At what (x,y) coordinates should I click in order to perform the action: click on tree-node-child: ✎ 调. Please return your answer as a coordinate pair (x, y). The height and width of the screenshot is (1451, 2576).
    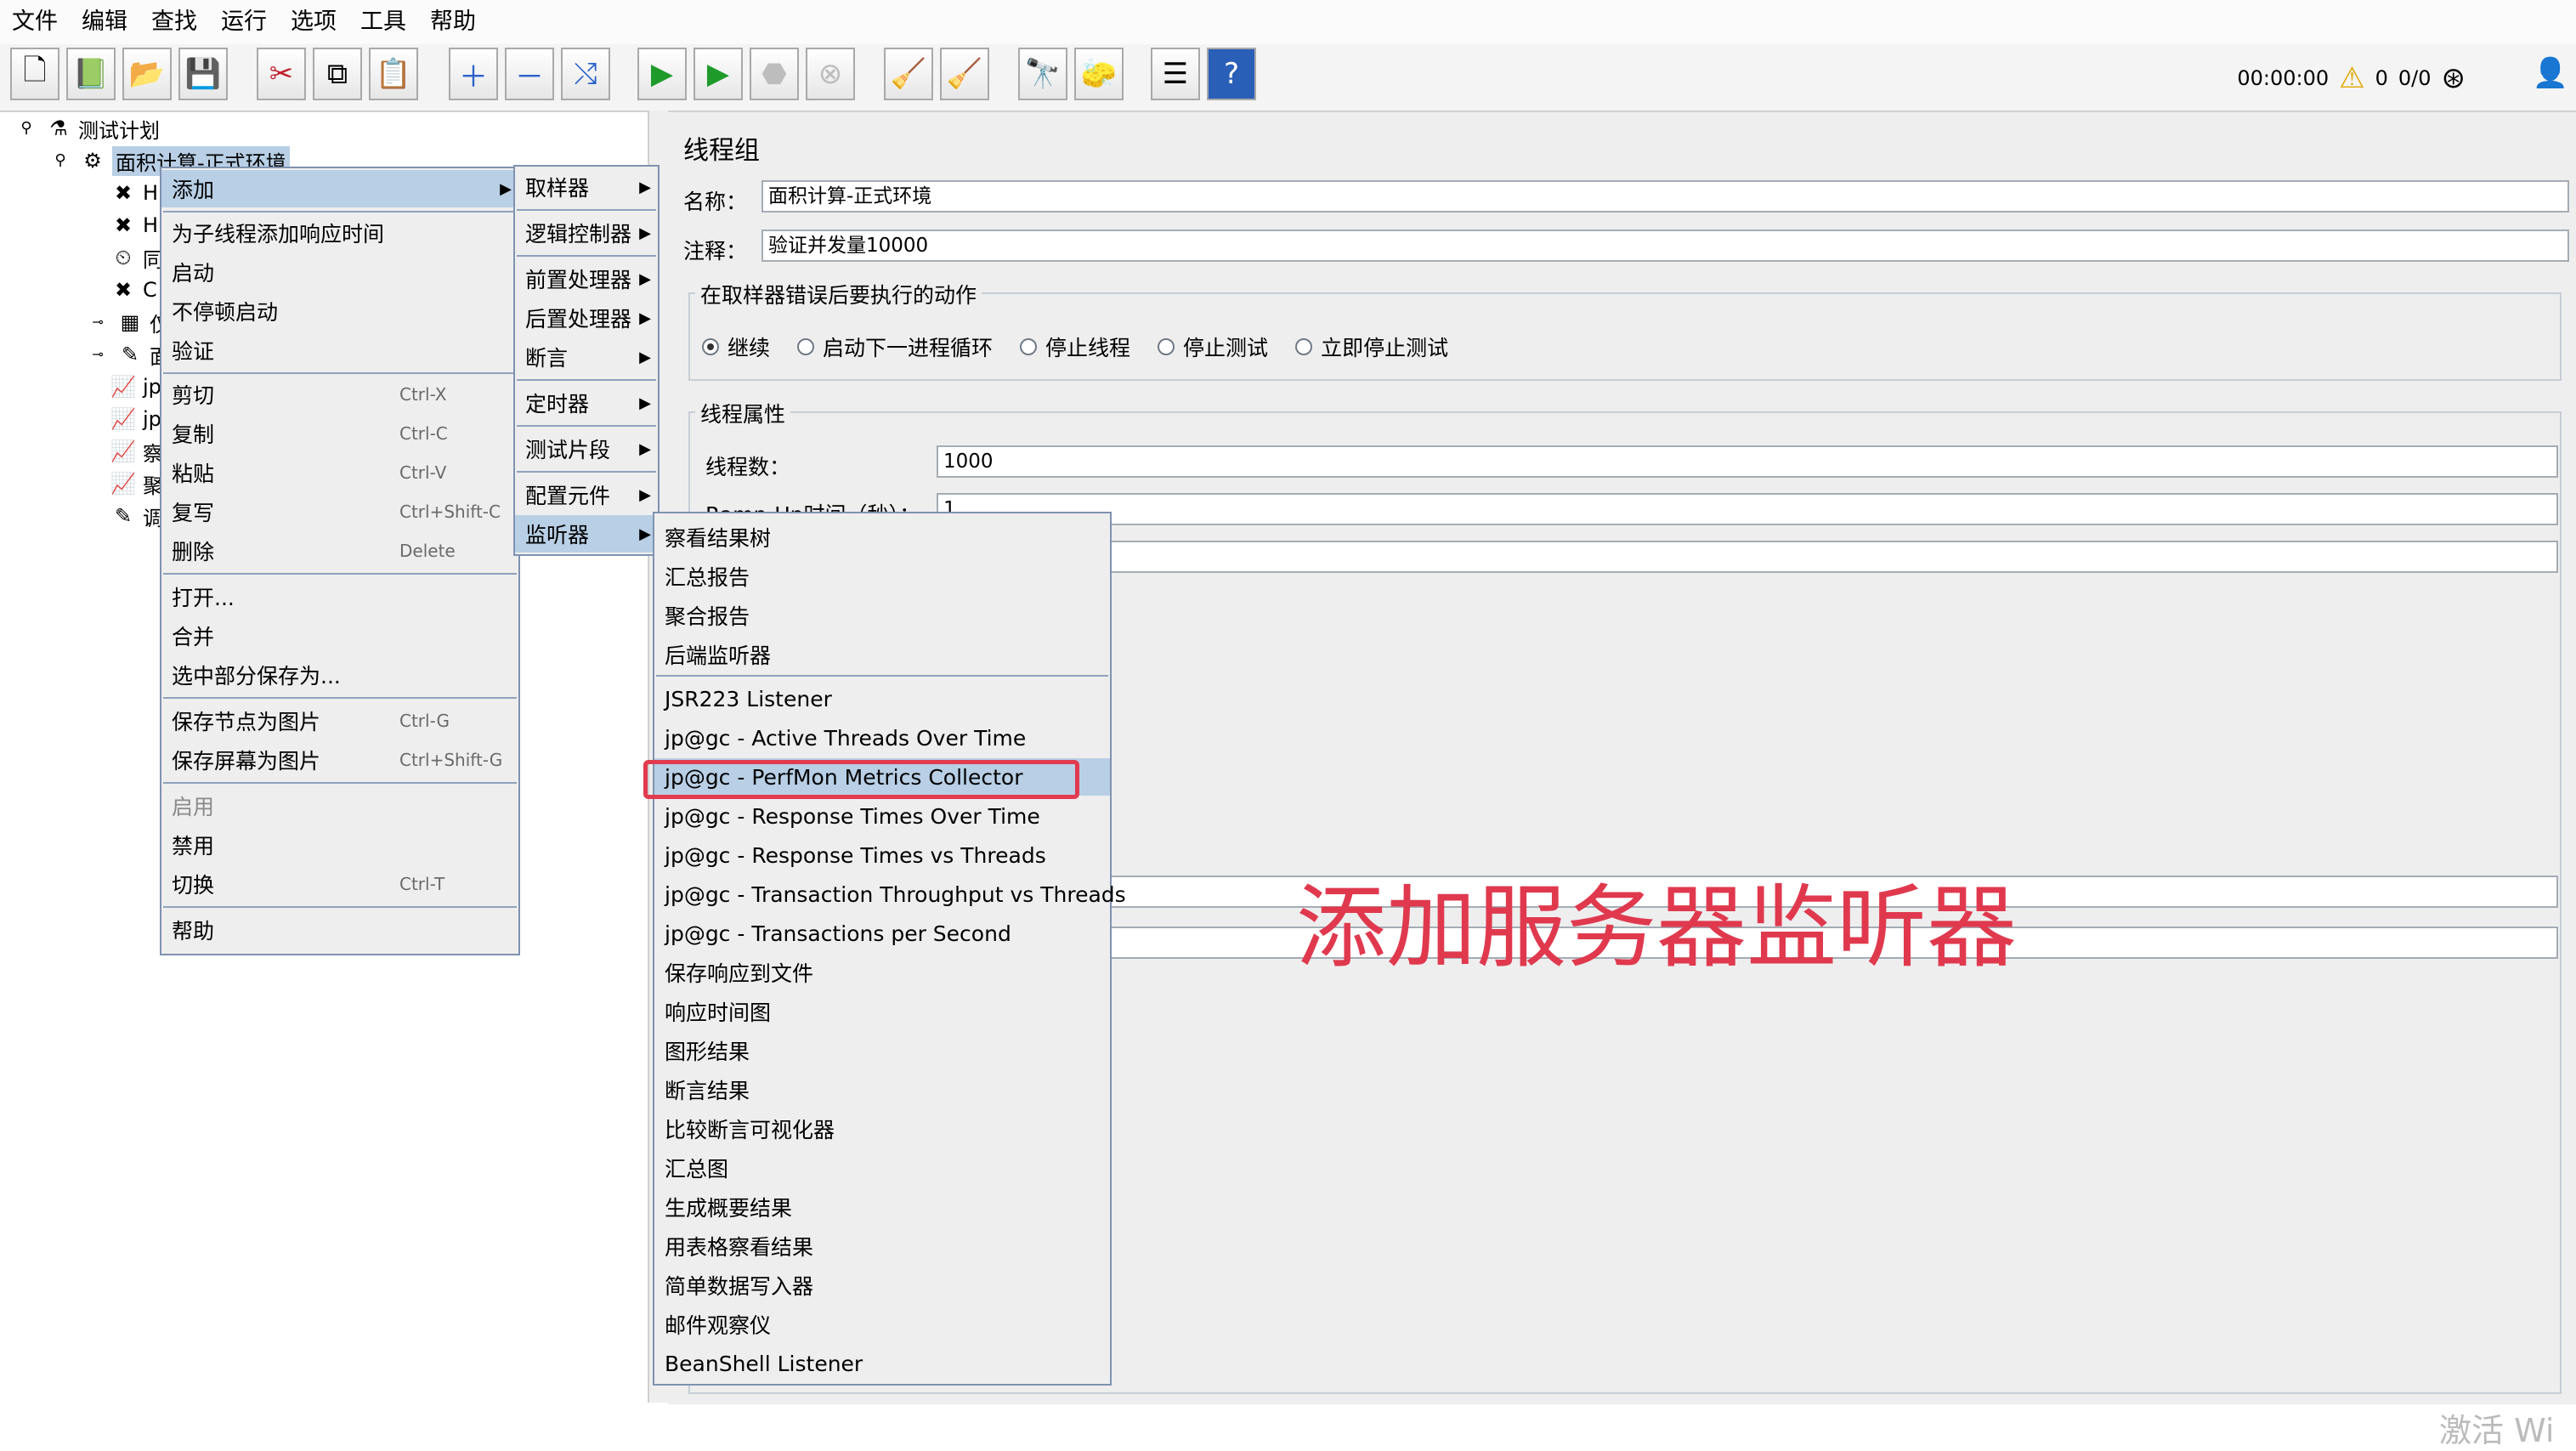
    Looking at the image, I should click on (136, 516).